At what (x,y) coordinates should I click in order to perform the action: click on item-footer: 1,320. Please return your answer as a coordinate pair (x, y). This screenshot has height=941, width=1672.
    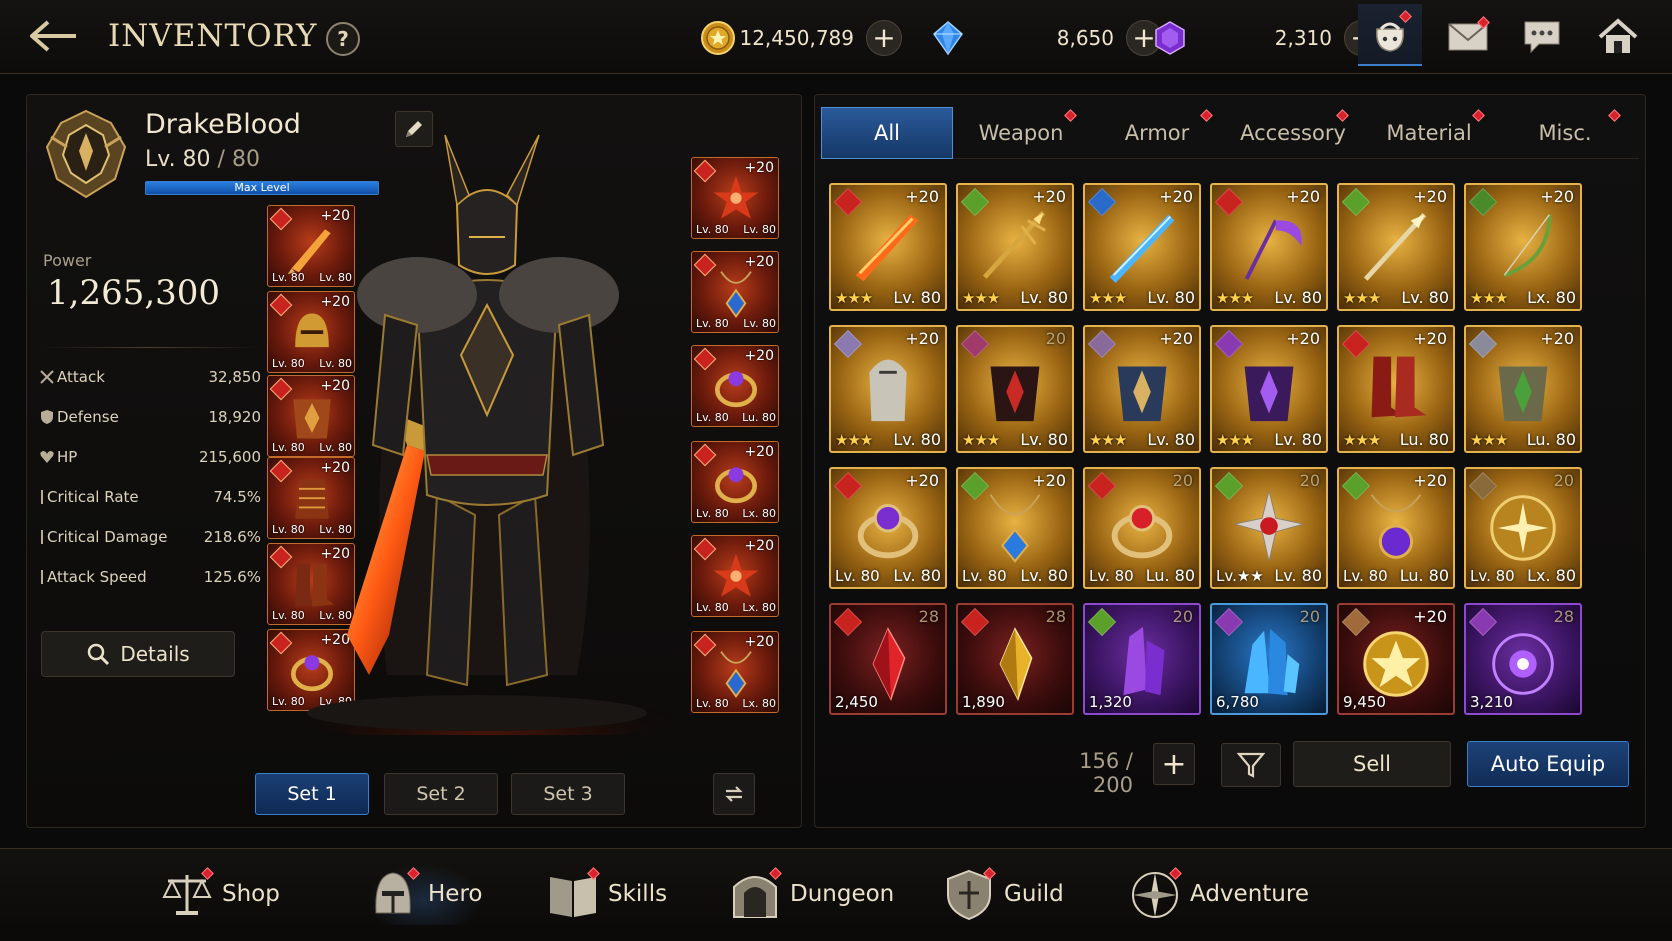
    Looking at the image, I should click on (1142, 702).